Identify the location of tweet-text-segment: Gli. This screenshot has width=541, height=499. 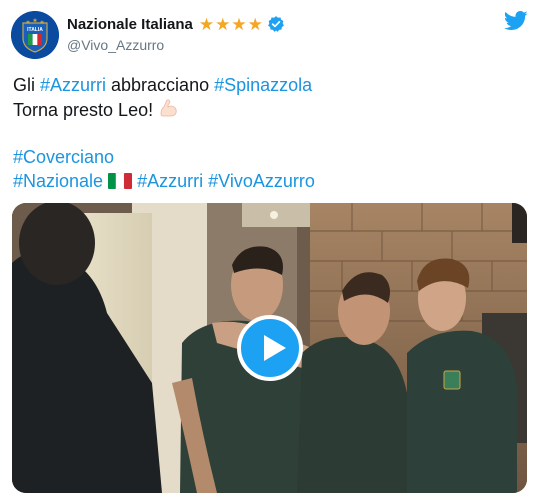
(26, 85).